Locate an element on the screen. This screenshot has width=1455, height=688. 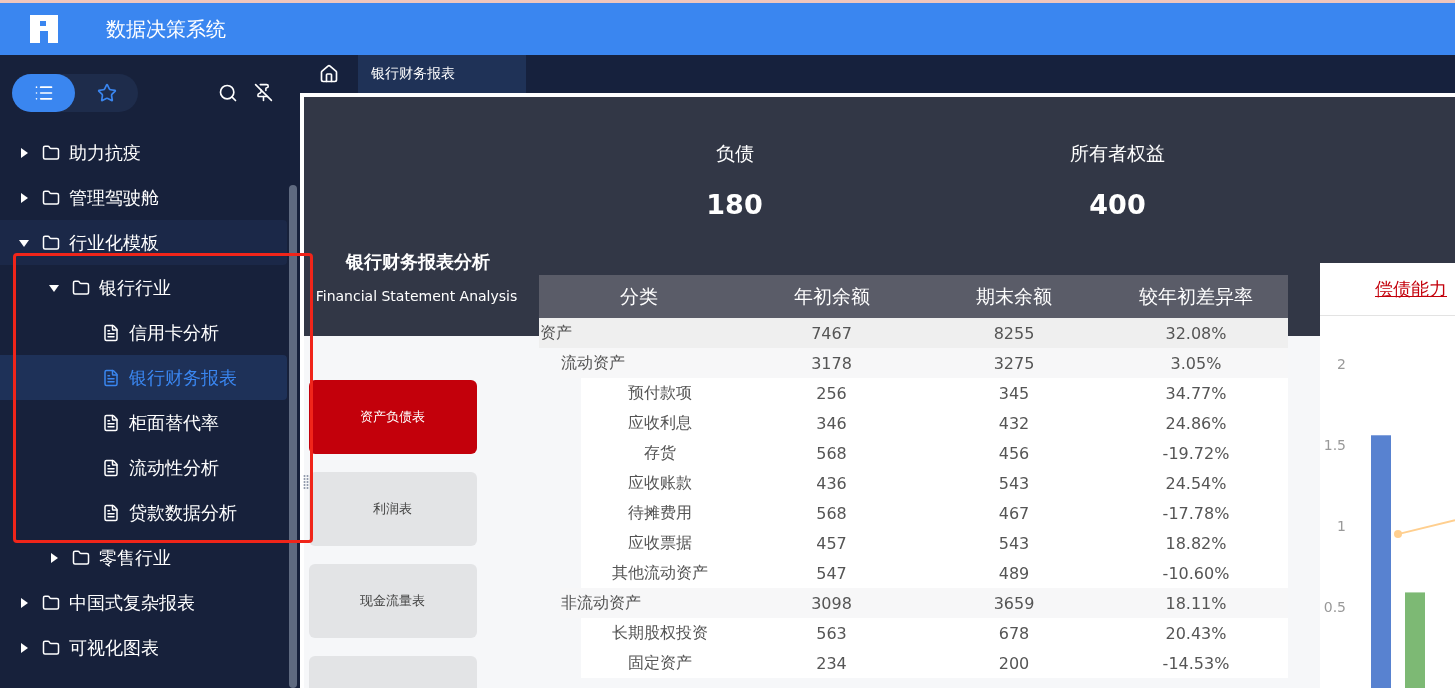
table-cell-text: 预付款项 is located at coordinates (660, 393).